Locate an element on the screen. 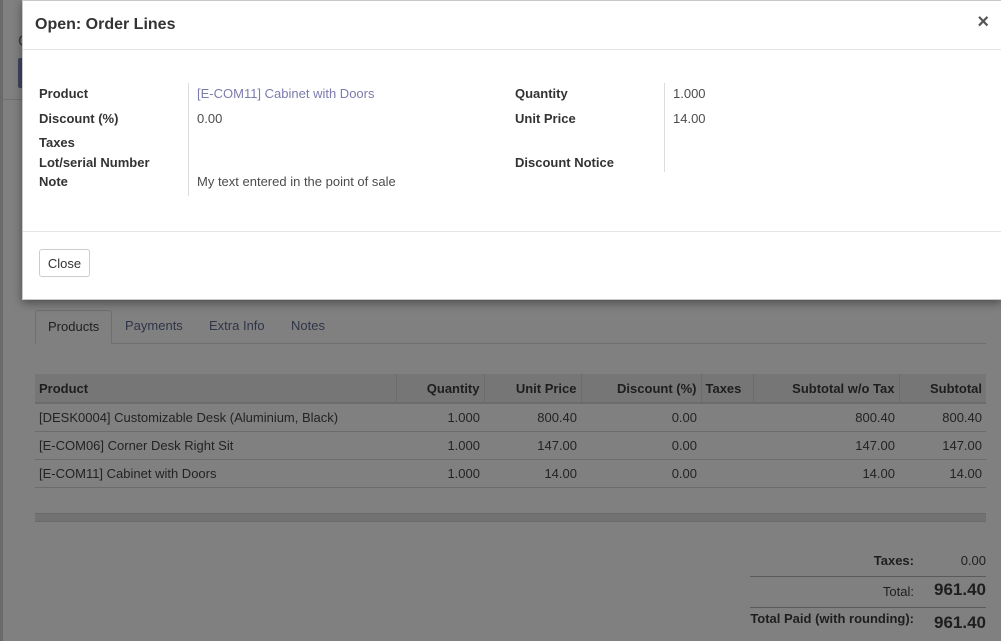 The height and width of the screenshot is (641, 1001). cell-unit-price: 800.40 is located at coordinates (532, 417).